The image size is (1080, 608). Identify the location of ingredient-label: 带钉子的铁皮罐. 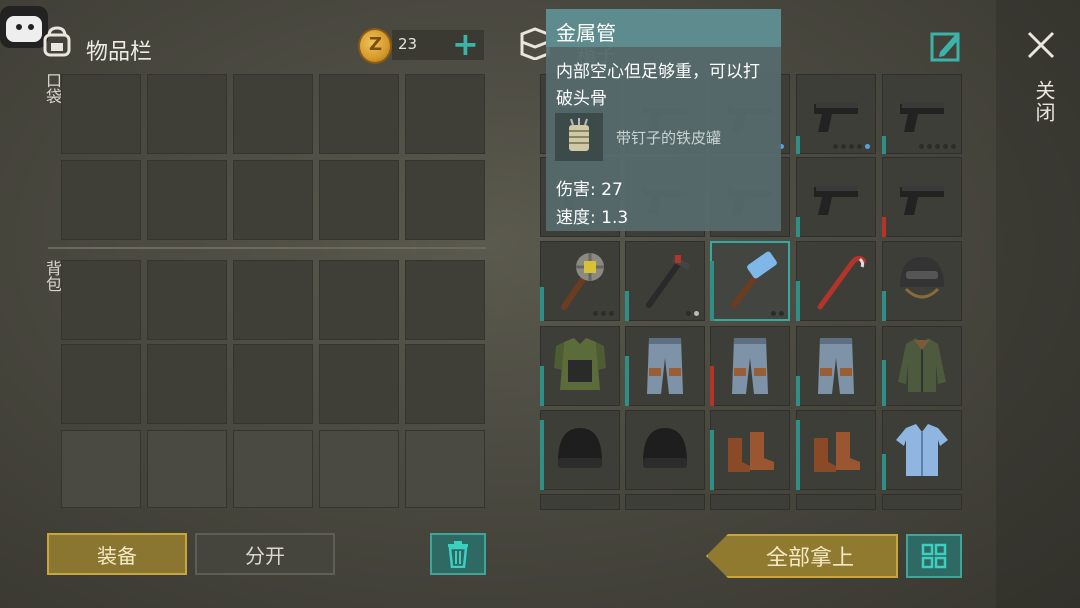
(669, 138).